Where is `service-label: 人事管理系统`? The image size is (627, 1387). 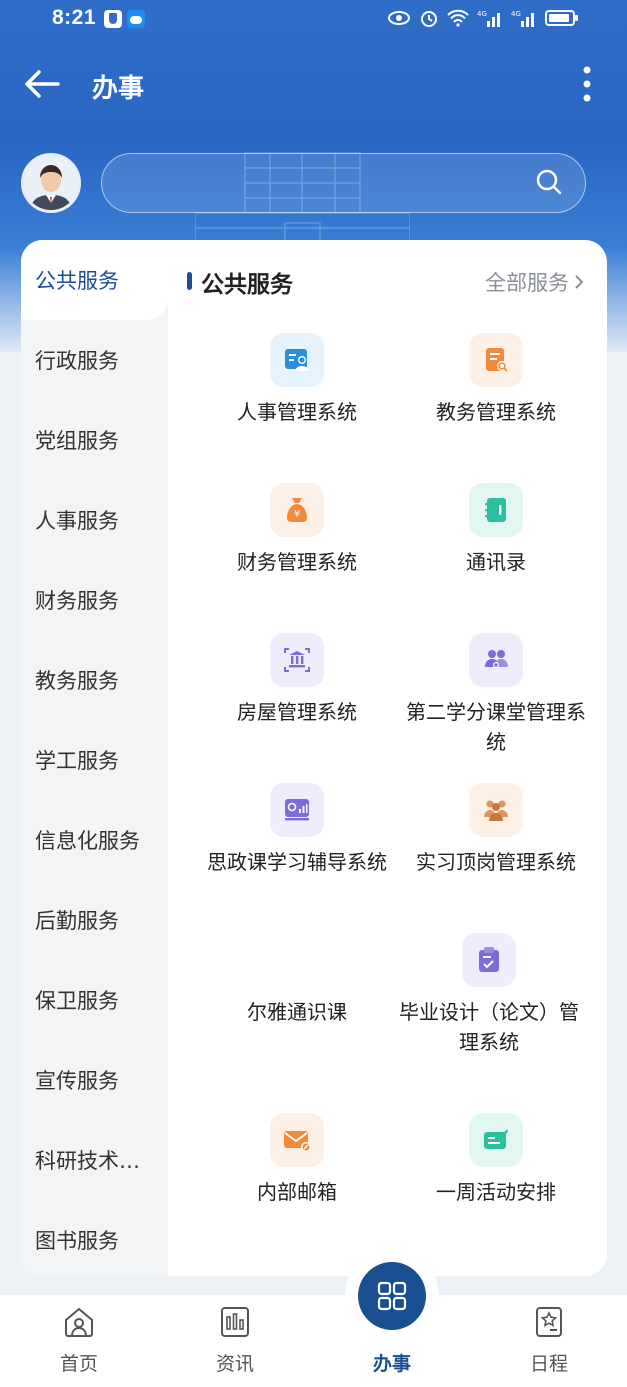
service-label: 人事管理系统 is located at coordinates (297, 412).